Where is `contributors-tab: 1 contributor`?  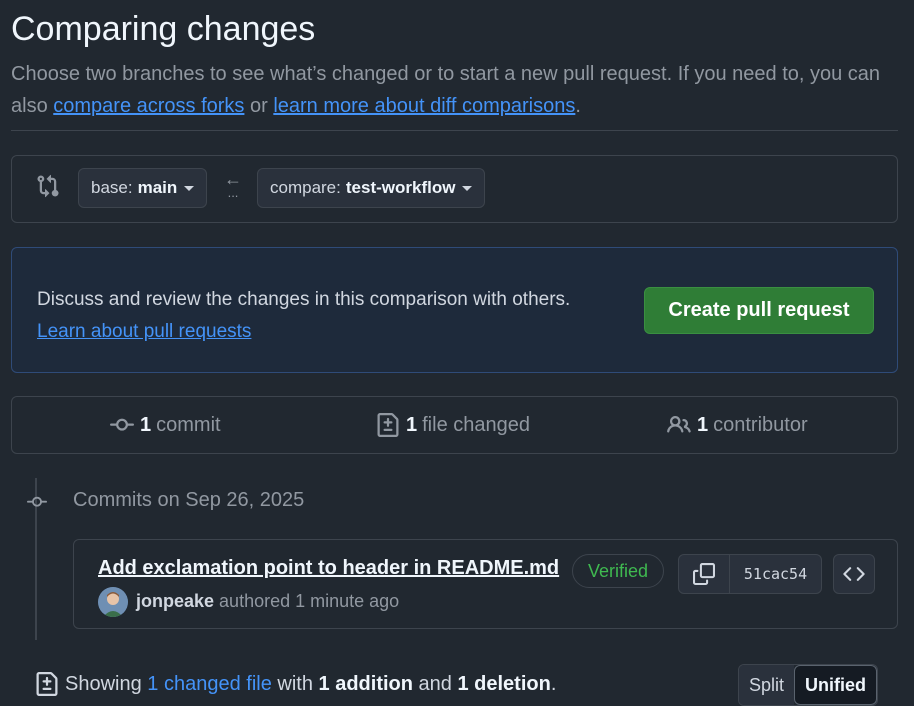 contributors-tab: 1 contributor is located at coordinates (737, 425).